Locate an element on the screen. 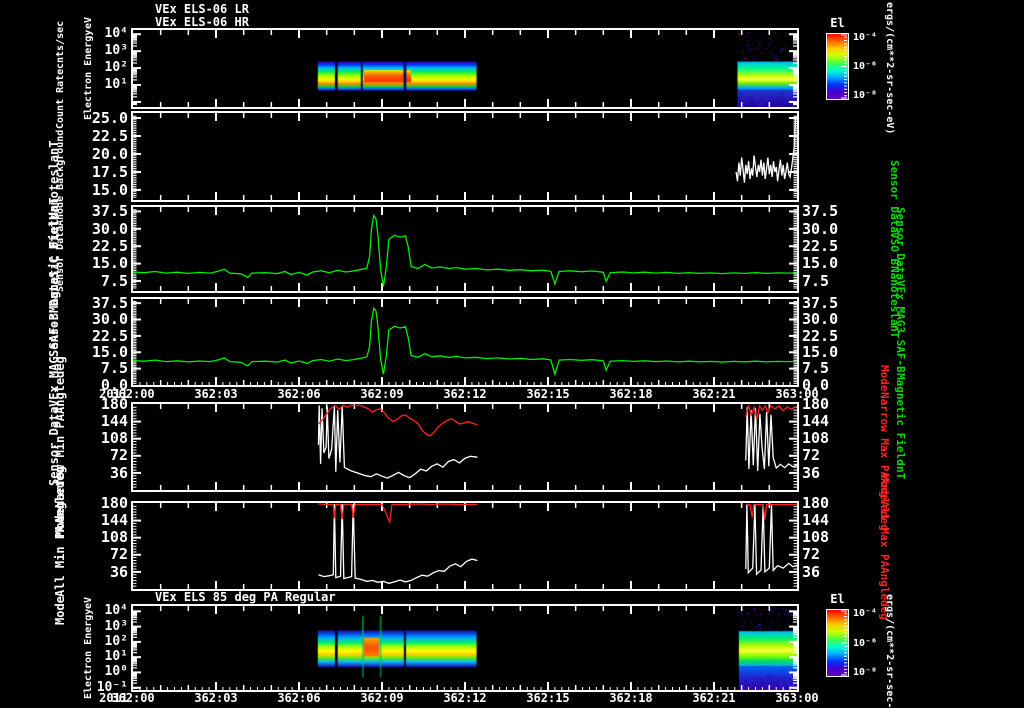 This screenshot has width=1024, height=708. line-panel-sc-btot is located at coordinates (465, 249).